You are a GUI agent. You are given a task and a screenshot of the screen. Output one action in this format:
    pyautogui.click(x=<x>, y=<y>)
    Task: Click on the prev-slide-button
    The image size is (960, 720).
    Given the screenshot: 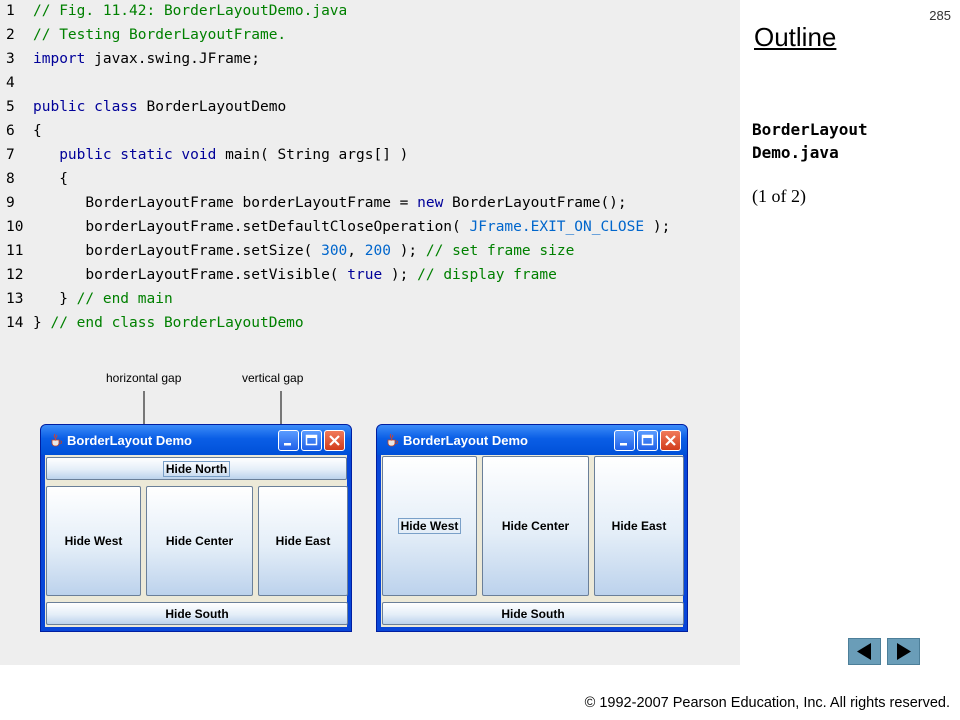 What is the action you would take?
    pyautogui.click(x=864, y=651)
    